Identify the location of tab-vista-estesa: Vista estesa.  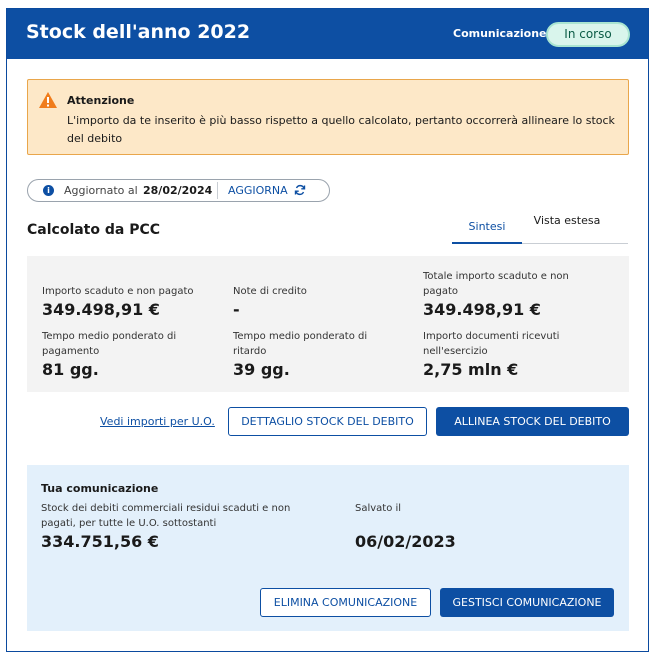
(567, 221).